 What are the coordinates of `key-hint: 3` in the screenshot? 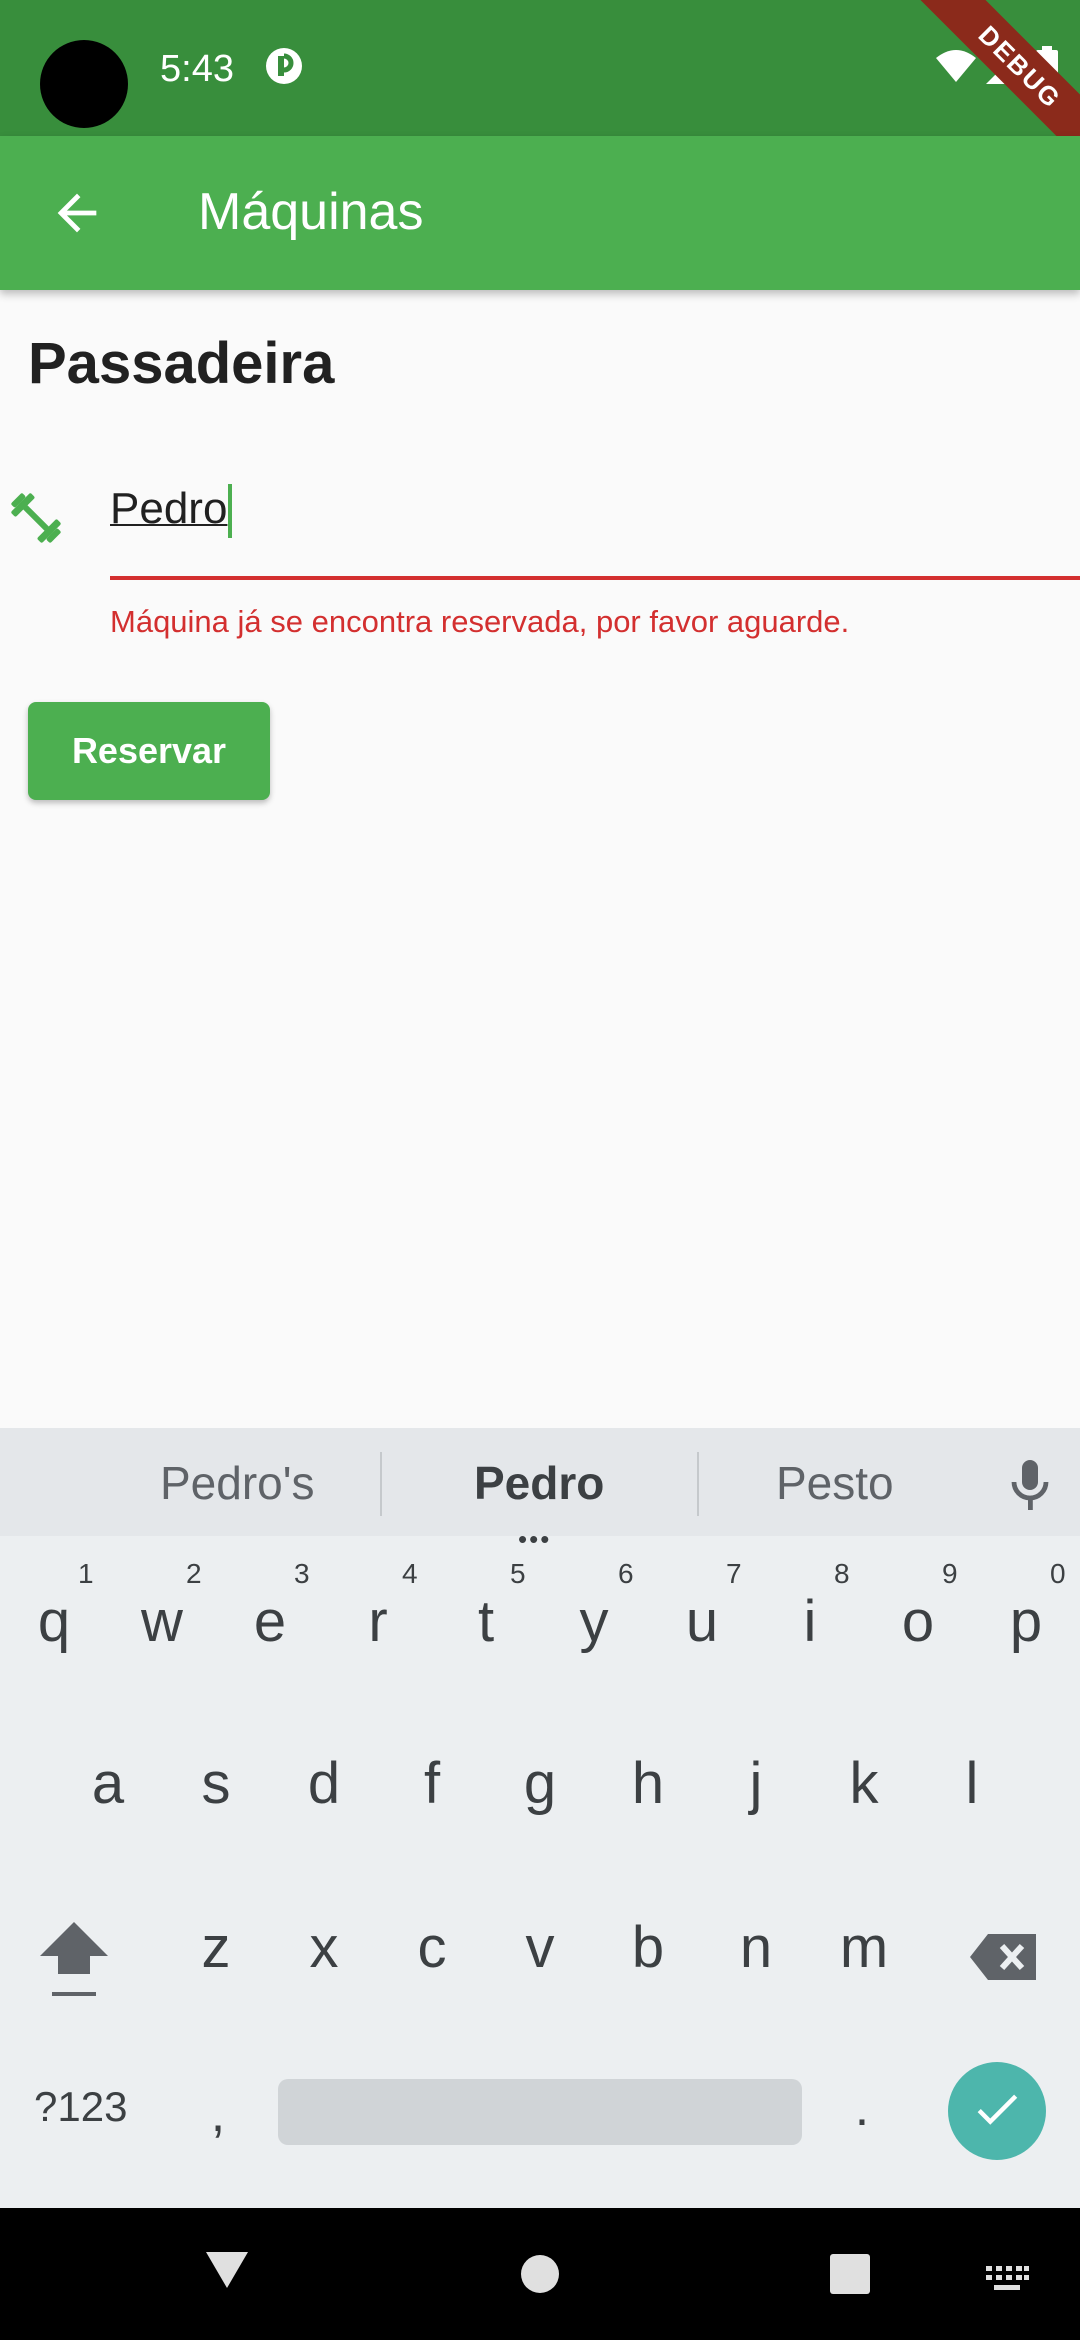 It's located at (302, 1573).